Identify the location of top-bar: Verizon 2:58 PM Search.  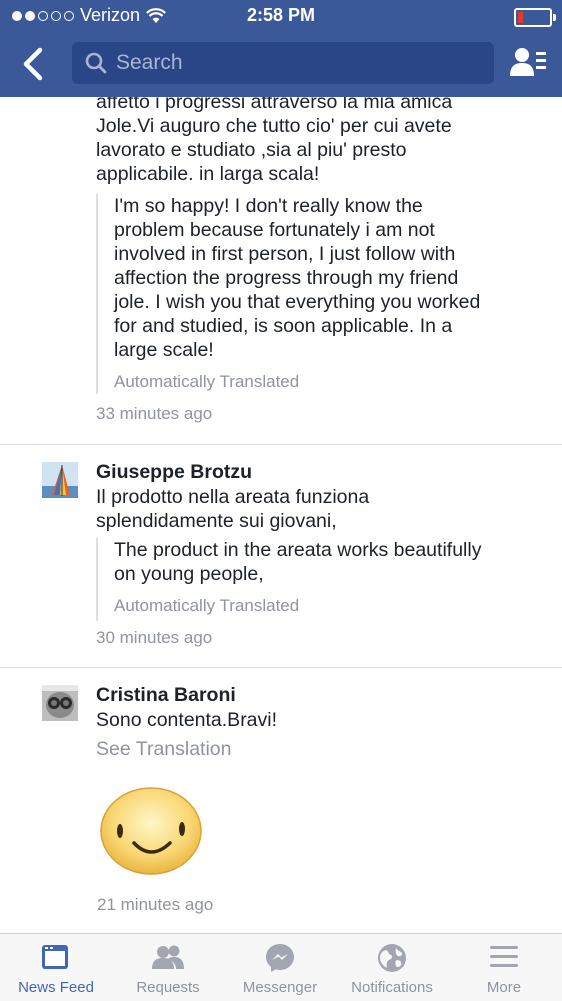
(281, 48).